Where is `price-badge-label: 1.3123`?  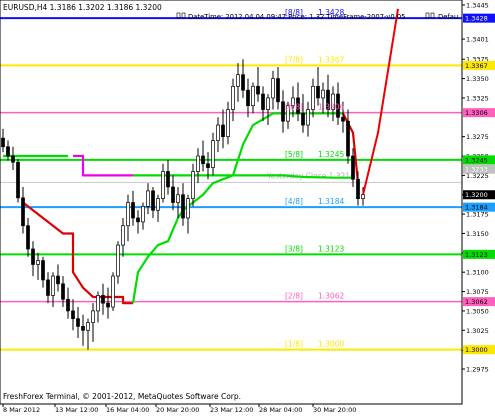
price-badge-label: 1.3123 is located at coordinates (476, 255).